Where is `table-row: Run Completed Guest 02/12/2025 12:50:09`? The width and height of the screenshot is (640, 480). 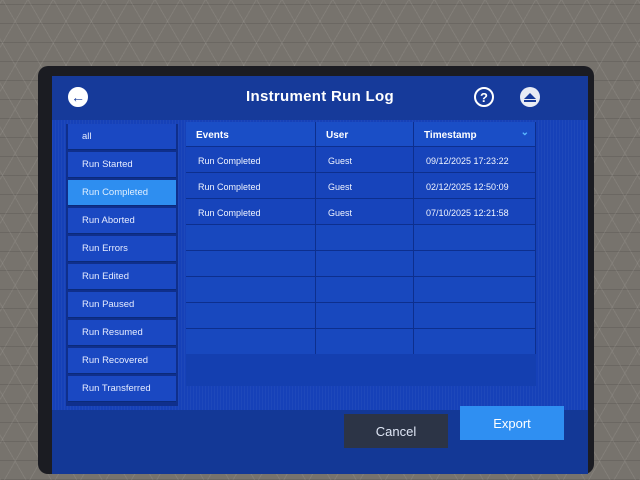
table-row: Run Completed Guest 02/12/2025 12:50:09 is located at coordinates (361, 185).